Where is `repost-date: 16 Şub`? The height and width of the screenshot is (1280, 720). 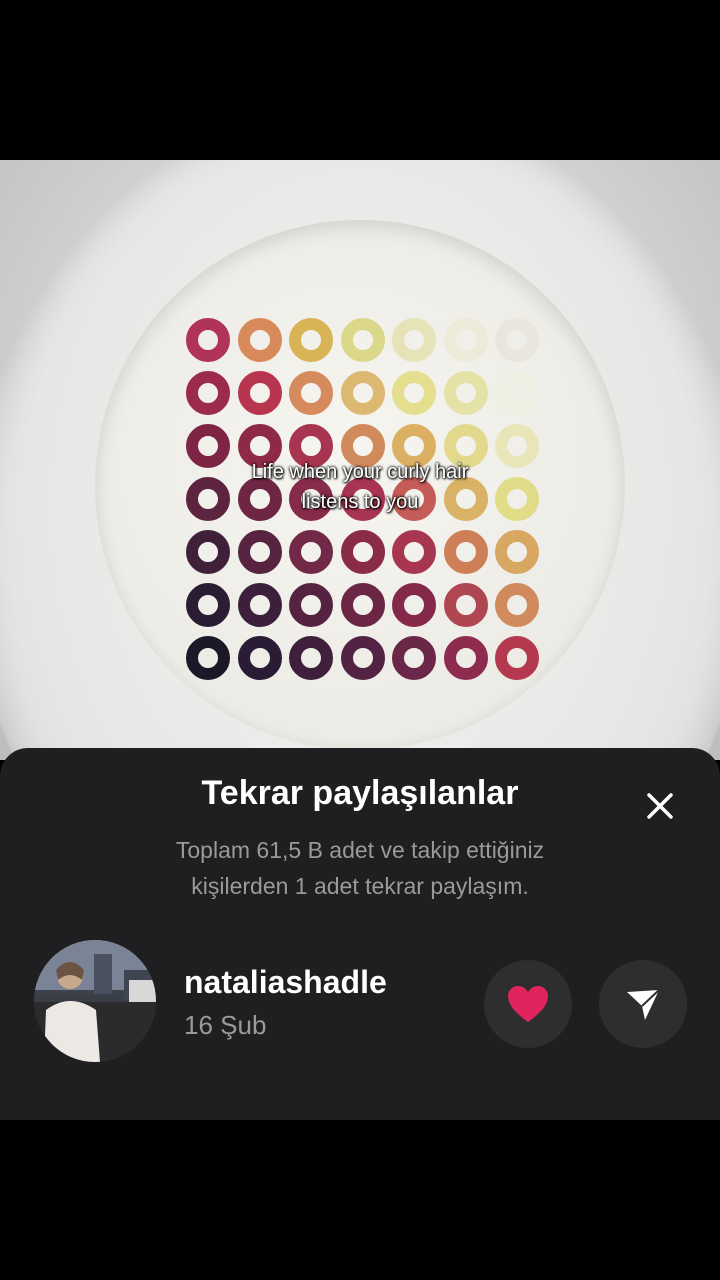 repost-date: 16 Şub is located at coordinates (225, 1025).